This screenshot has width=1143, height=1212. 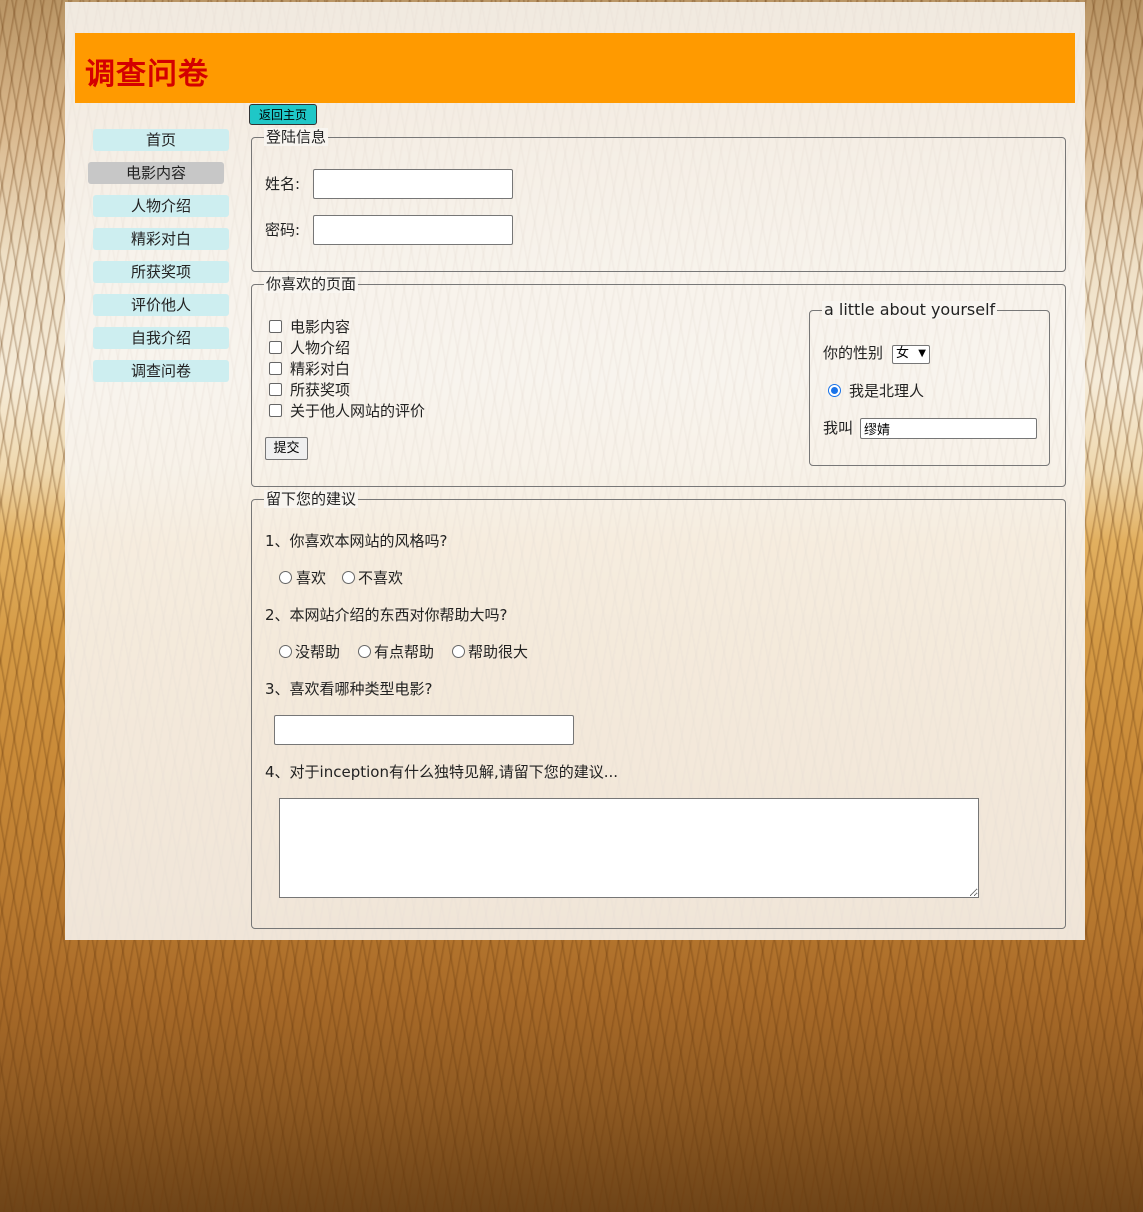 What do you see at coordinates (275, 368) in the screenshot?
I see `checkbox-dialogues` at bounding box center [275, 368].